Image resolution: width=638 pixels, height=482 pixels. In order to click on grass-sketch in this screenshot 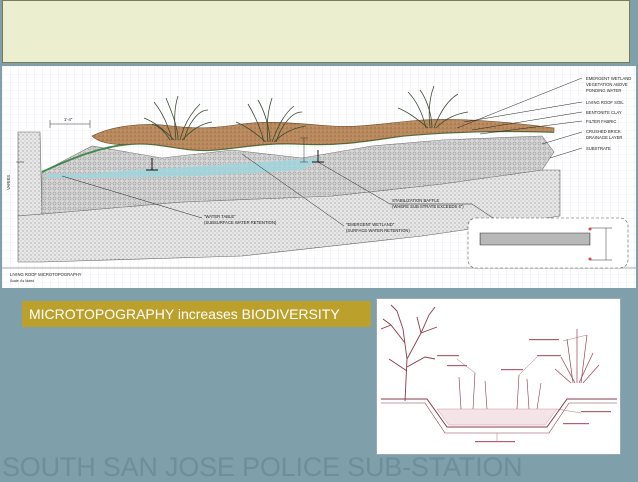, I will do `click(577, 356)`.